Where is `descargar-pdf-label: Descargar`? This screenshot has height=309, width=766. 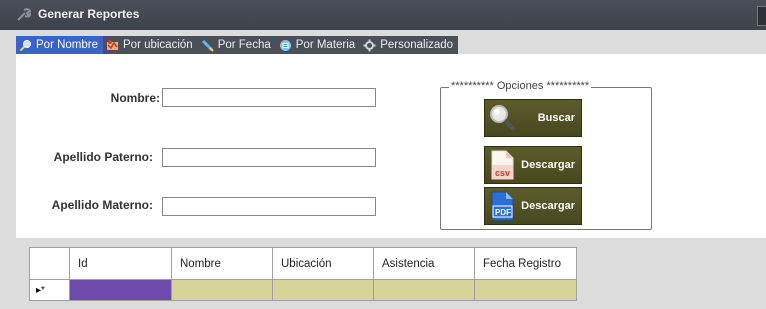 descargar-pdf-label: Descargar is located at coordinates (548, 206).